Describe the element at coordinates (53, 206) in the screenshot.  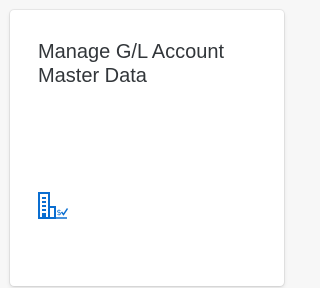
I see `building-finance-icon: $` at that location.